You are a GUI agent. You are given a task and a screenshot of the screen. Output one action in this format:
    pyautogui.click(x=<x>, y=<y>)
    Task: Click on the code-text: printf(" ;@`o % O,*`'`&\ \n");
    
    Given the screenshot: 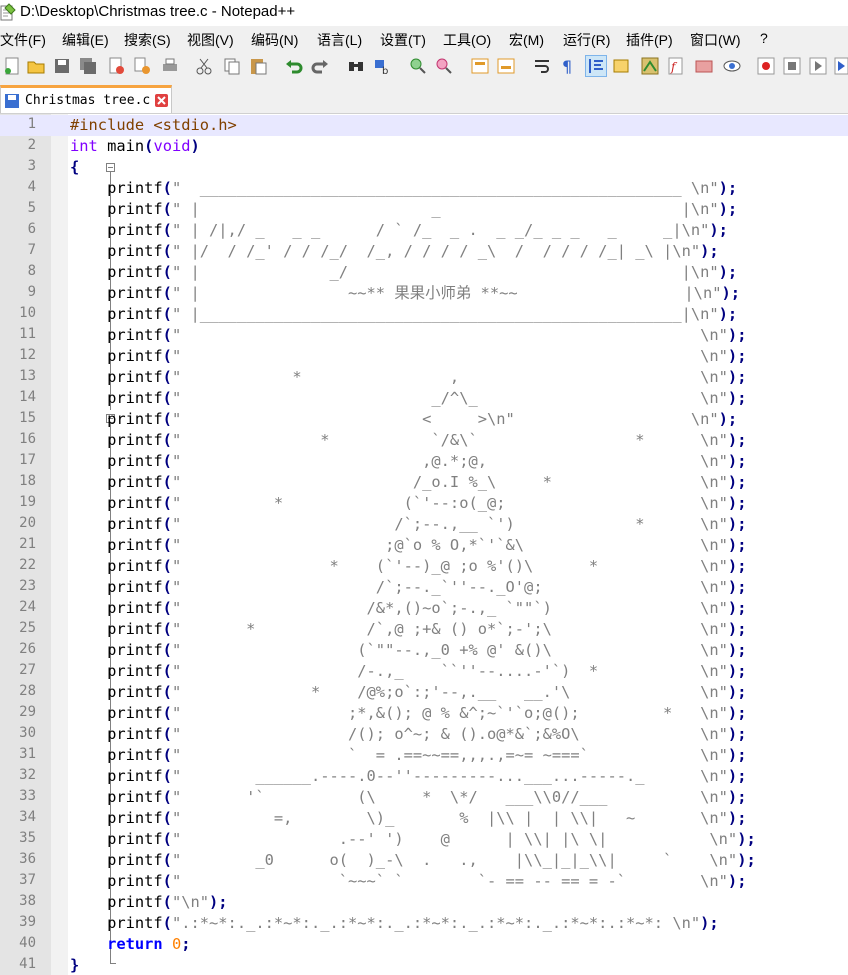 What is the action you would take?
    pyautogui.click(x=408, y=545)
    